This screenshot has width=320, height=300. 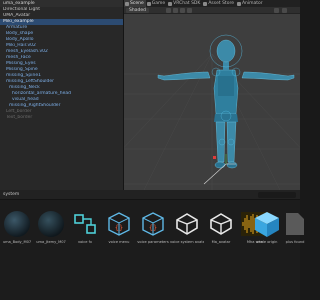 What do you see at coordinates (17, 27) in the screenshot?
I see `hierarchy-item-label: Armature` at bounding box center [17, 27].